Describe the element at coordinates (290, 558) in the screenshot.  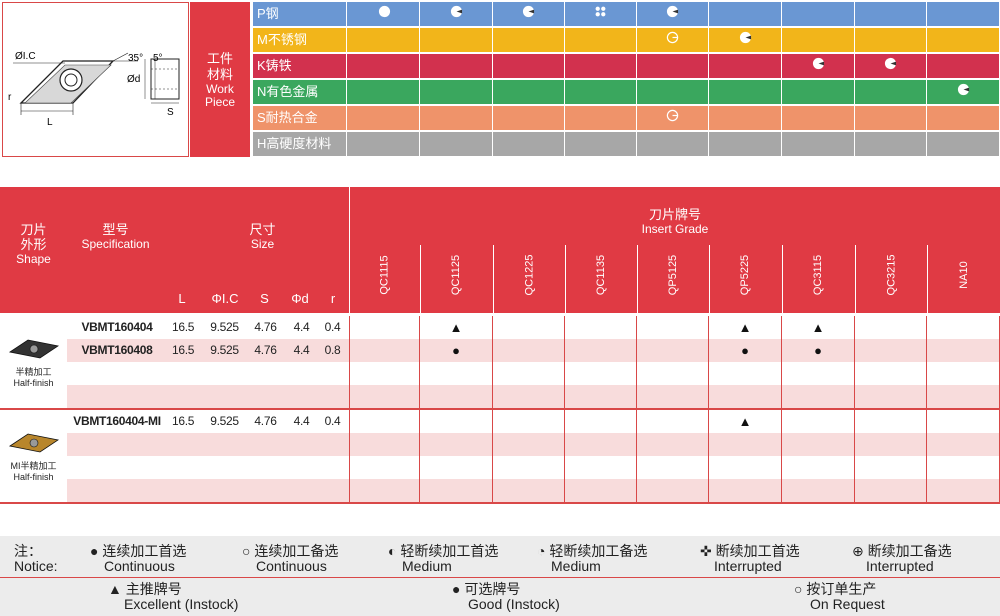
I see `legend-item: ○ 连续加工备选 Continuous` at that location.